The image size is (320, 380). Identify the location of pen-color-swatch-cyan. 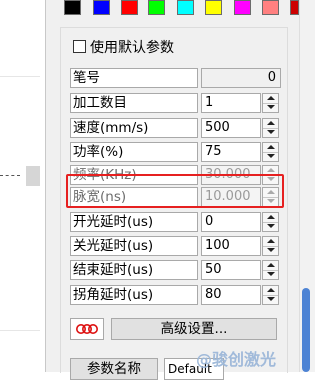
(185, 7).